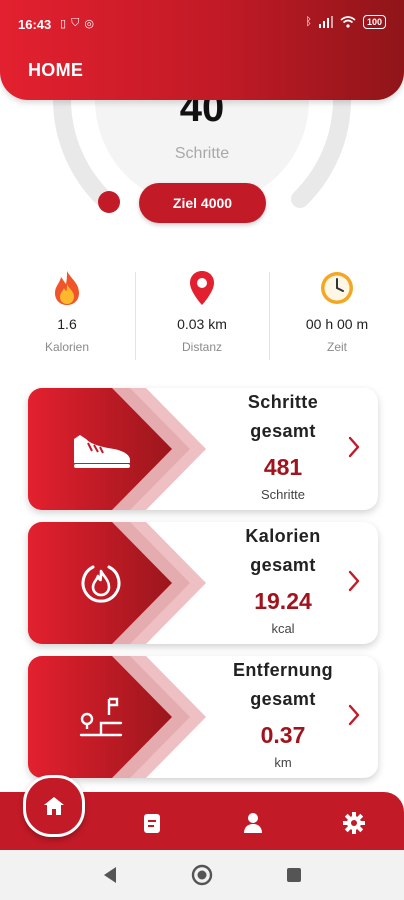 Image resolution: width=404 pixels, height=900 pixels. Describe the element at coordinates (336, 347) in the screenshot. I see `time-label: Zeit` at that location.